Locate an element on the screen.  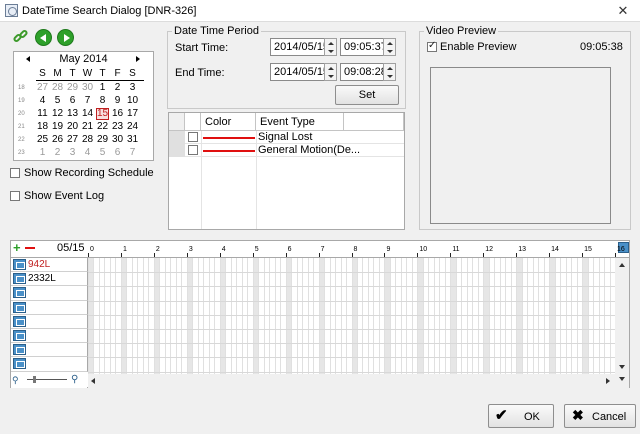
calendar-day: 25 is located at coordinates (42, 140).